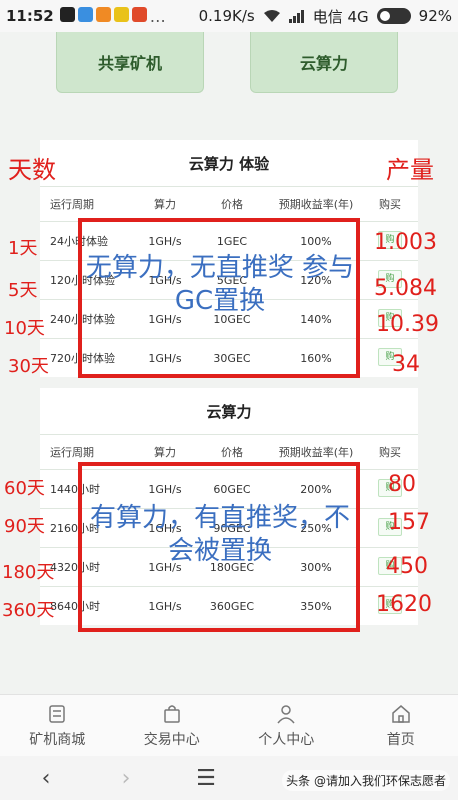 The width and height of the screenshot is (458, 800). I want to click on tab-shared-miner: 共享矿机, so click(130, 62).